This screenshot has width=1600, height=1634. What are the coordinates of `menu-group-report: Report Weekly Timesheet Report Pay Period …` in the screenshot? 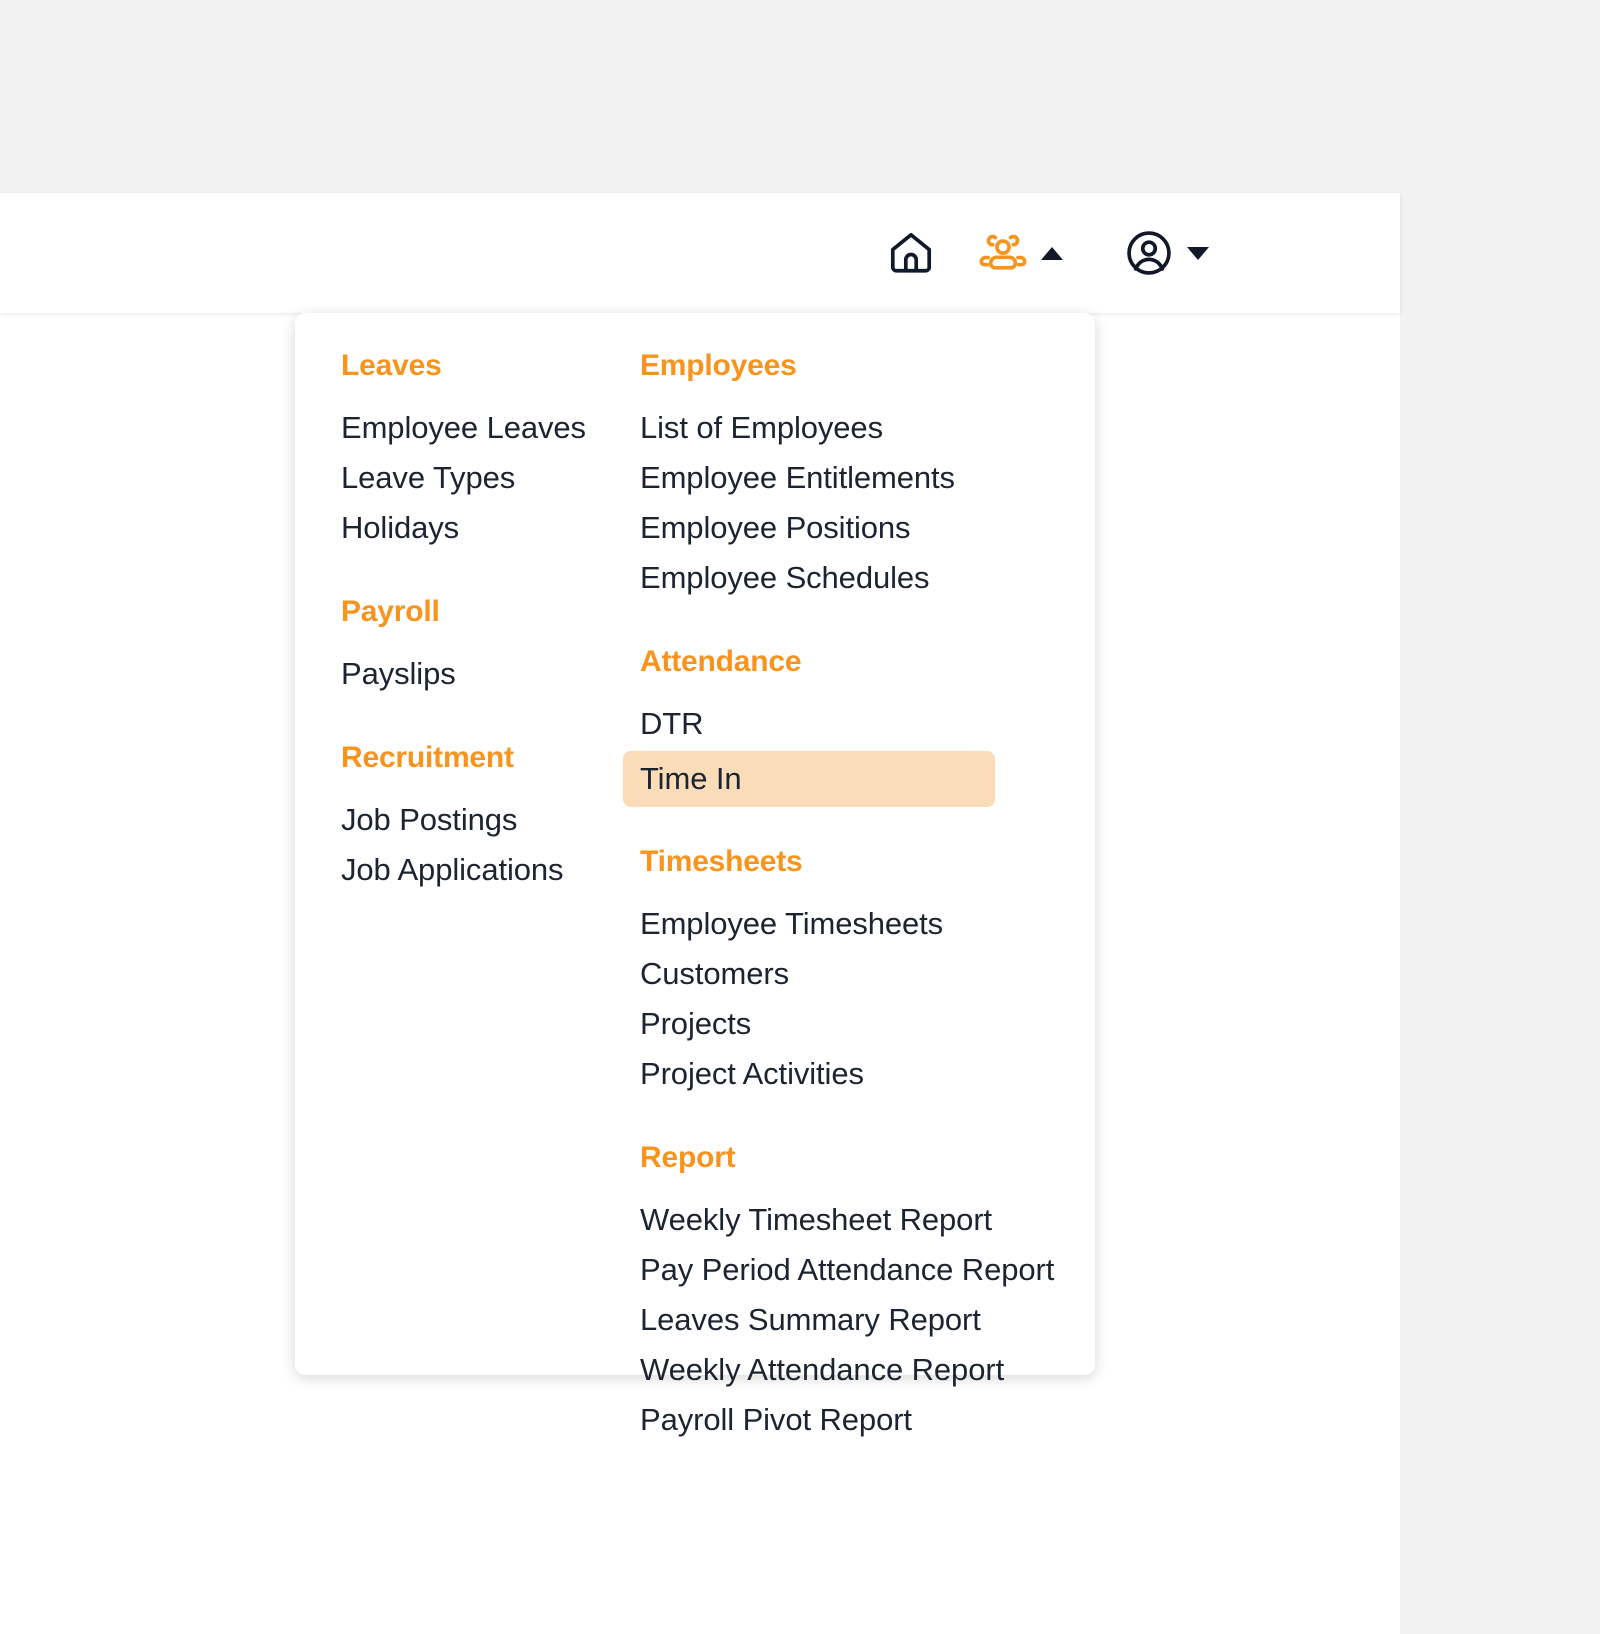 It's located at (867, 1294).